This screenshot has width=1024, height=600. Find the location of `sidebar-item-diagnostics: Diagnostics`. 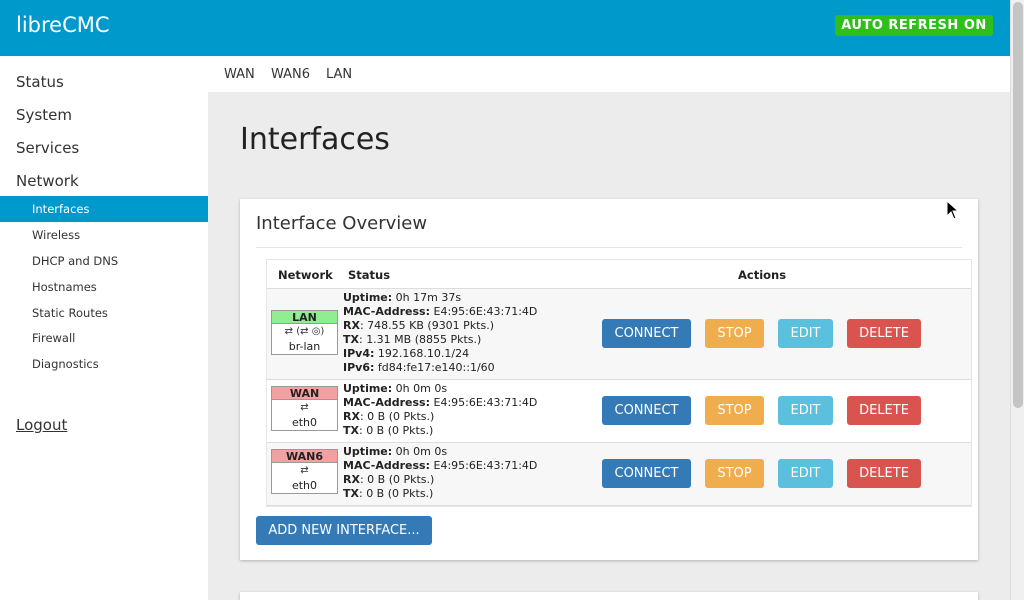

sidebar-item-diagnostics: Diagnostics is located at coordinates (104, 364).